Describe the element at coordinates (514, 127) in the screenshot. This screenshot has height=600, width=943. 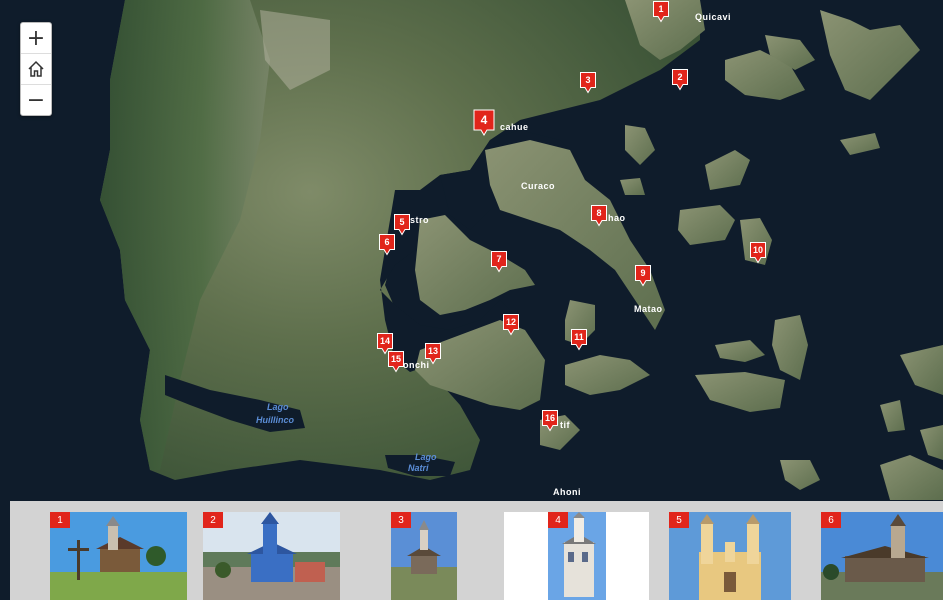
I see `place-label-dalcahue: cahue` at that location.